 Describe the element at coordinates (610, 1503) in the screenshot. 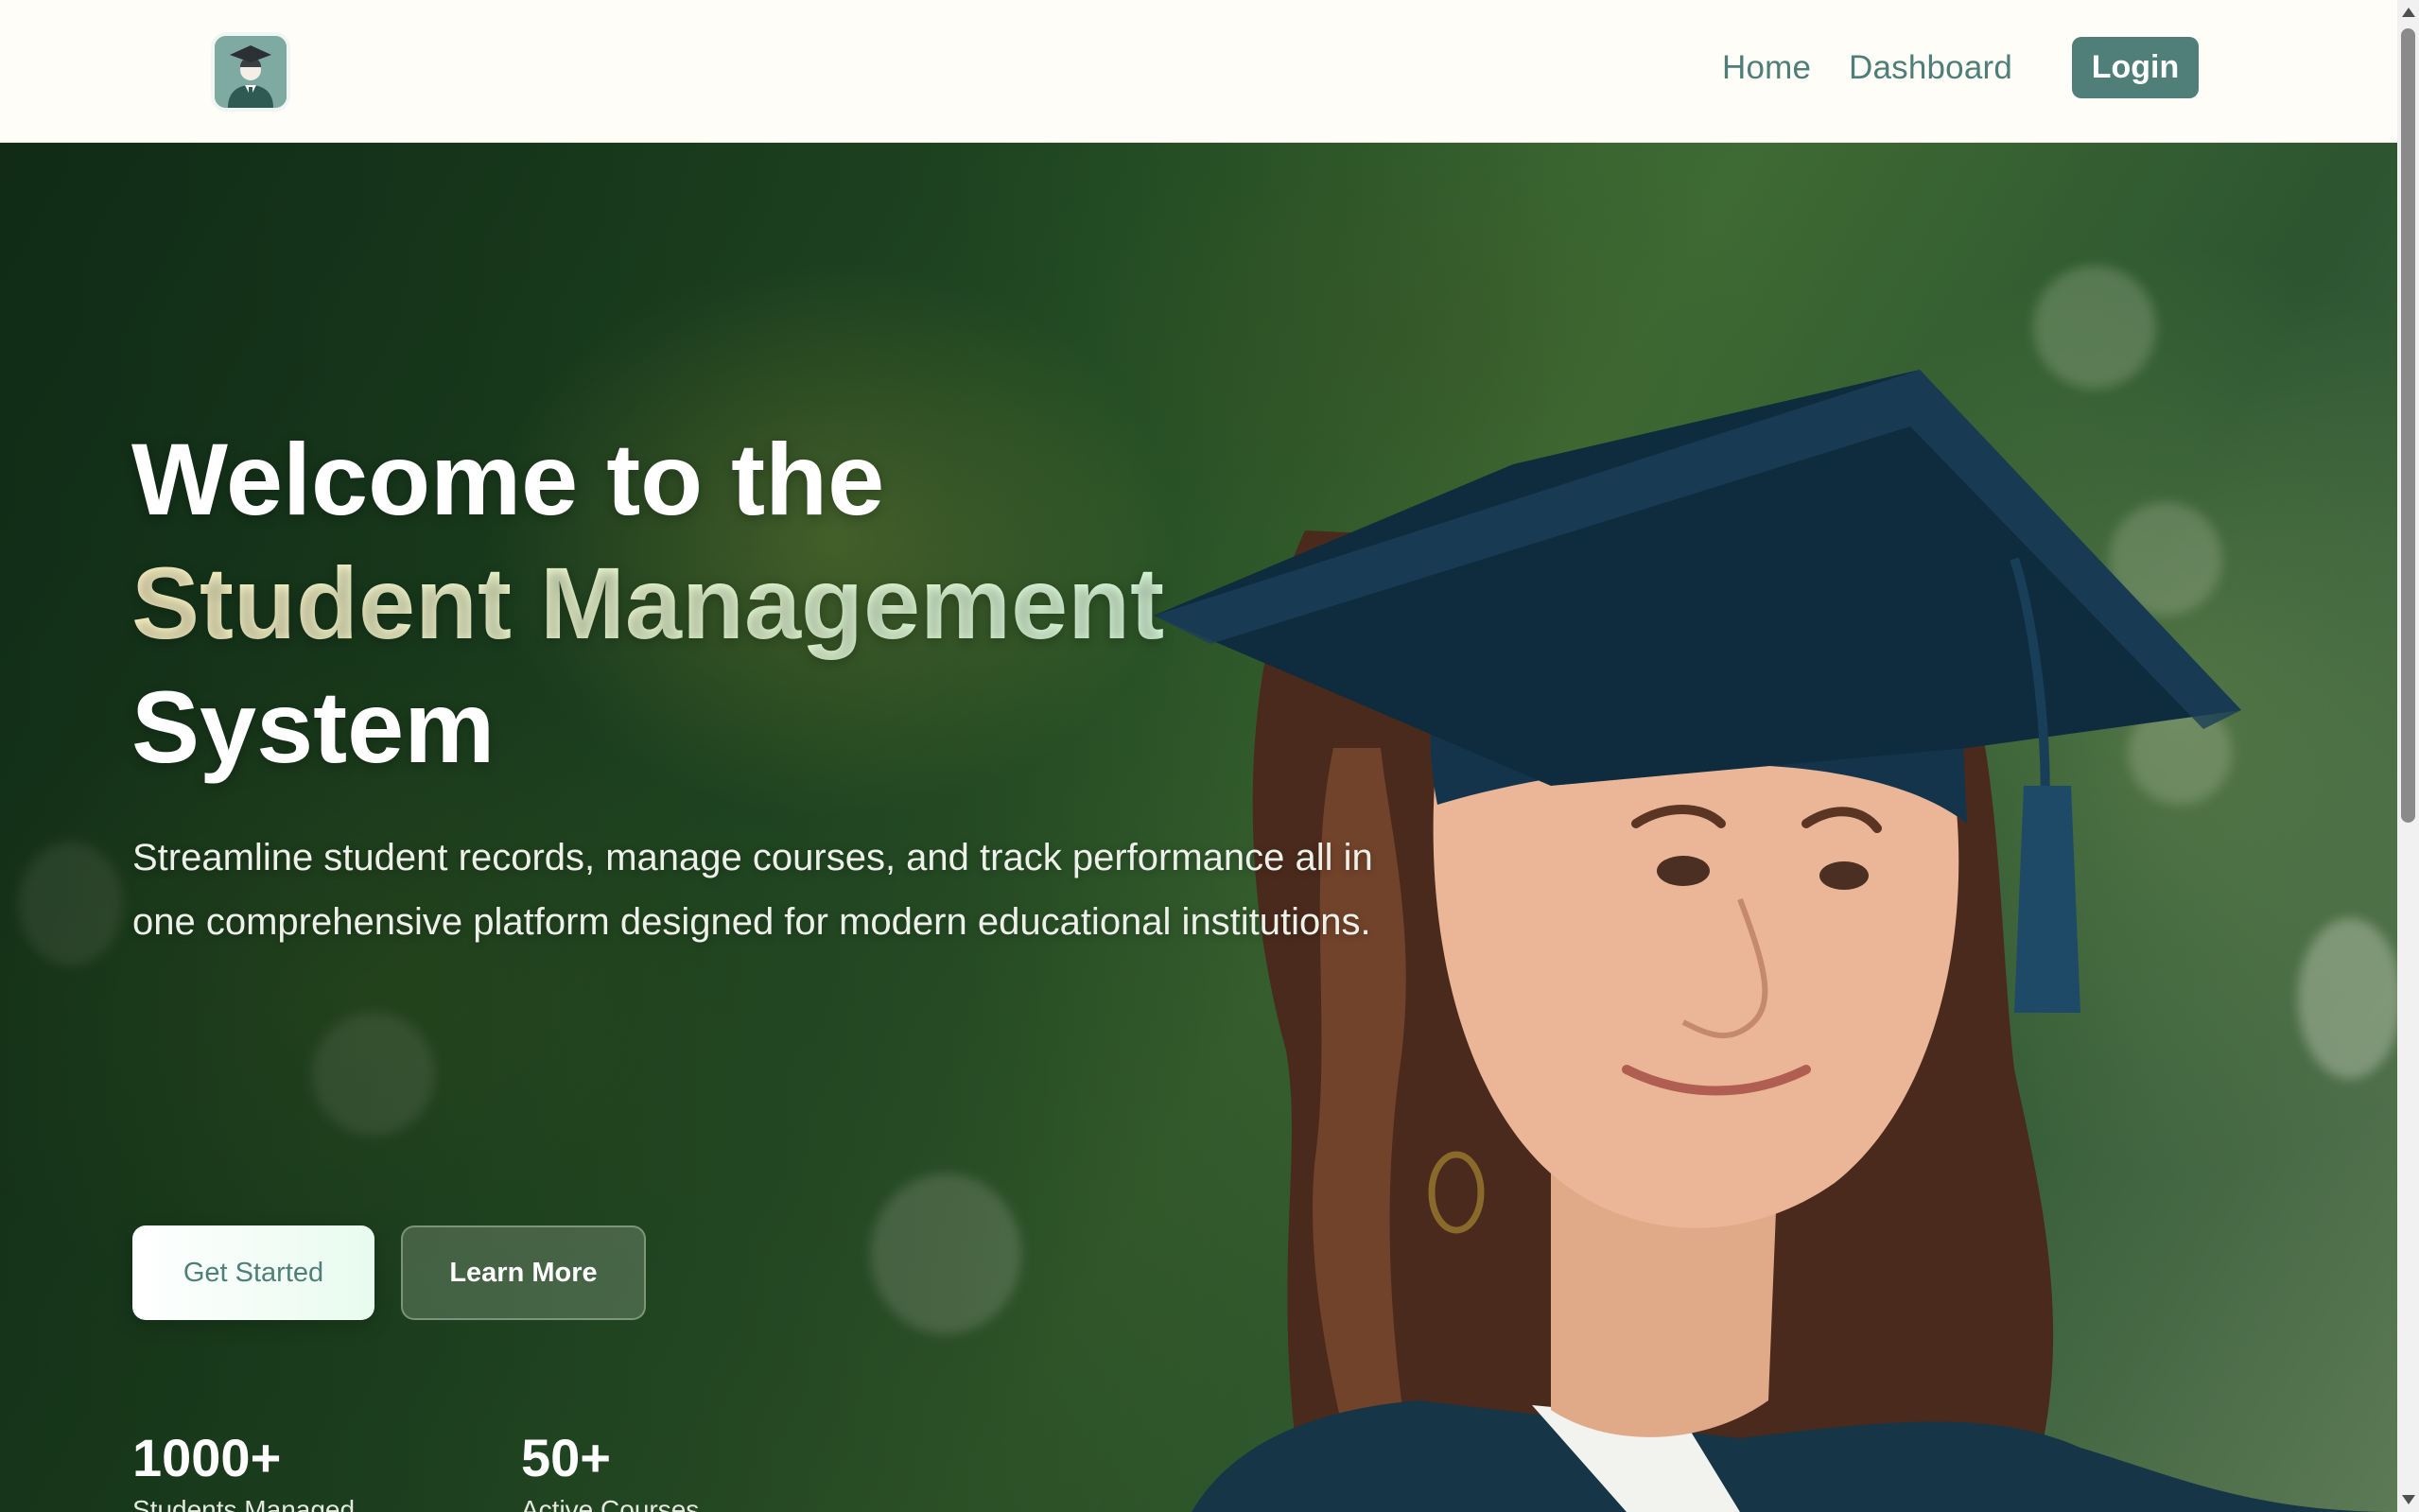

I see `stat-label: Active Courses` at that location.